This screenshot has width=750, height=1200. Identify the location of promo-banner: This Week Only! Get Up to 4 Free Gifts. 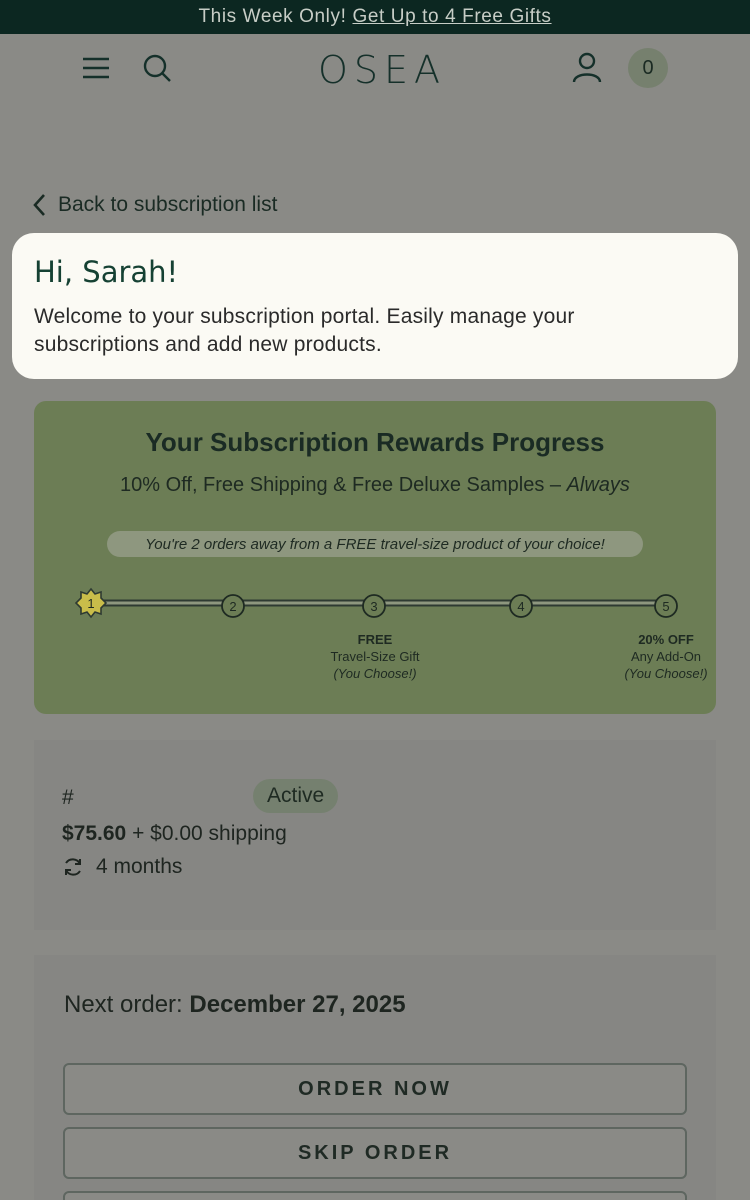
(375, 17).